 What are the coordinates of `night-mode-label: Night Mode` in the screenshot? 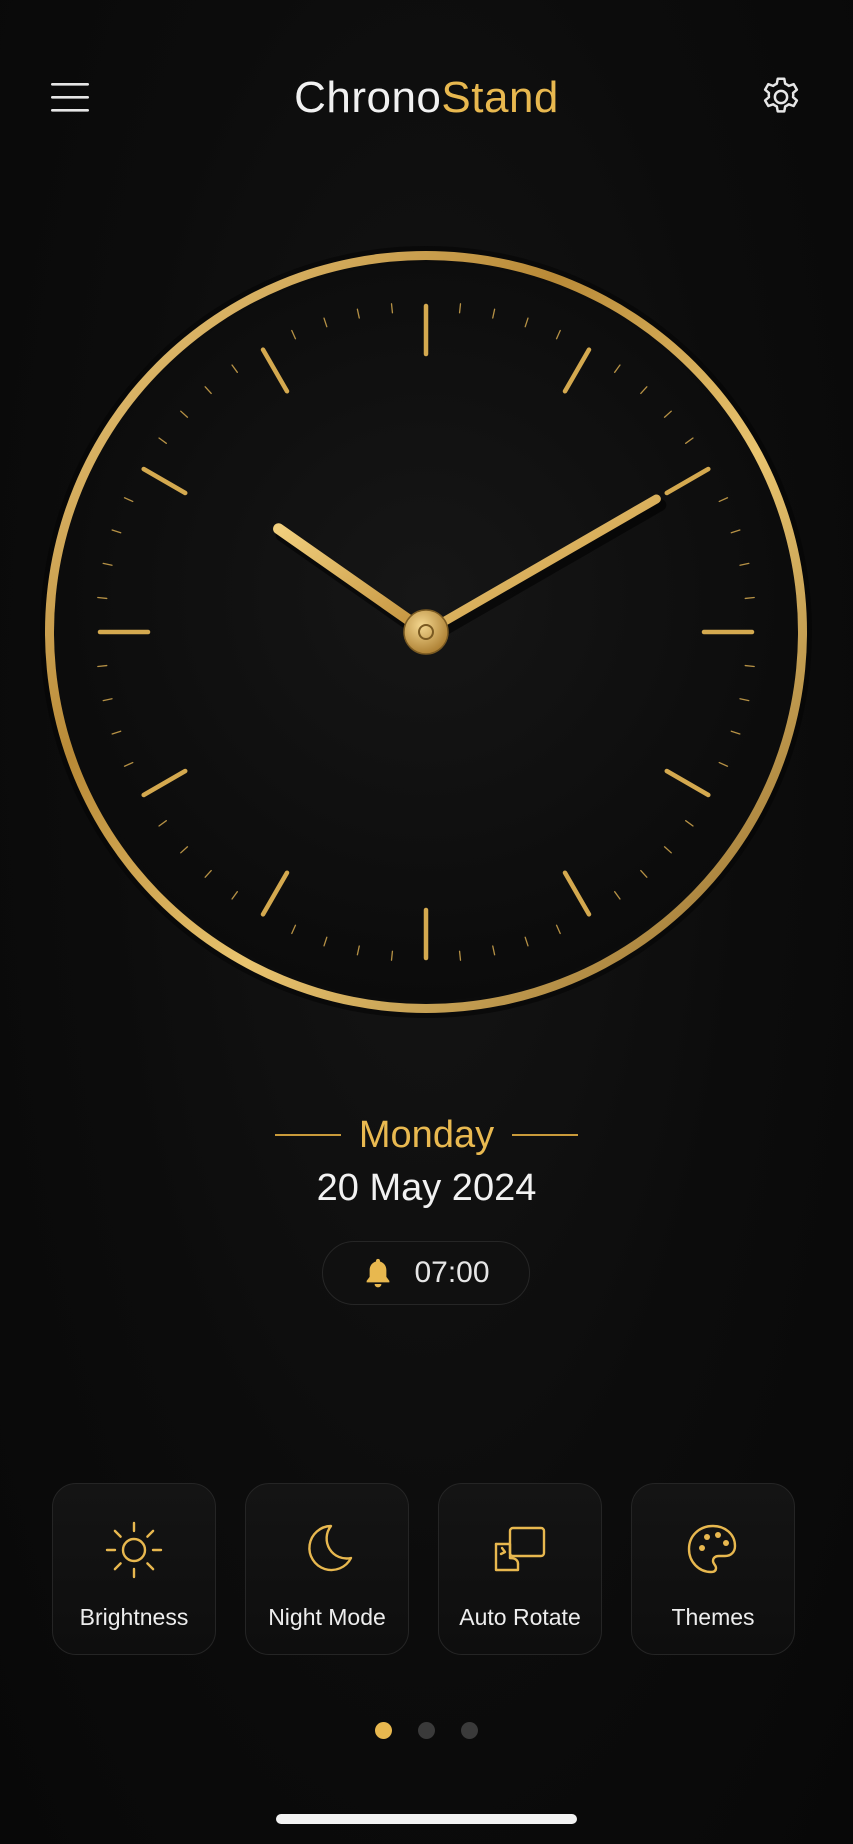 It's located at (327, 1617).